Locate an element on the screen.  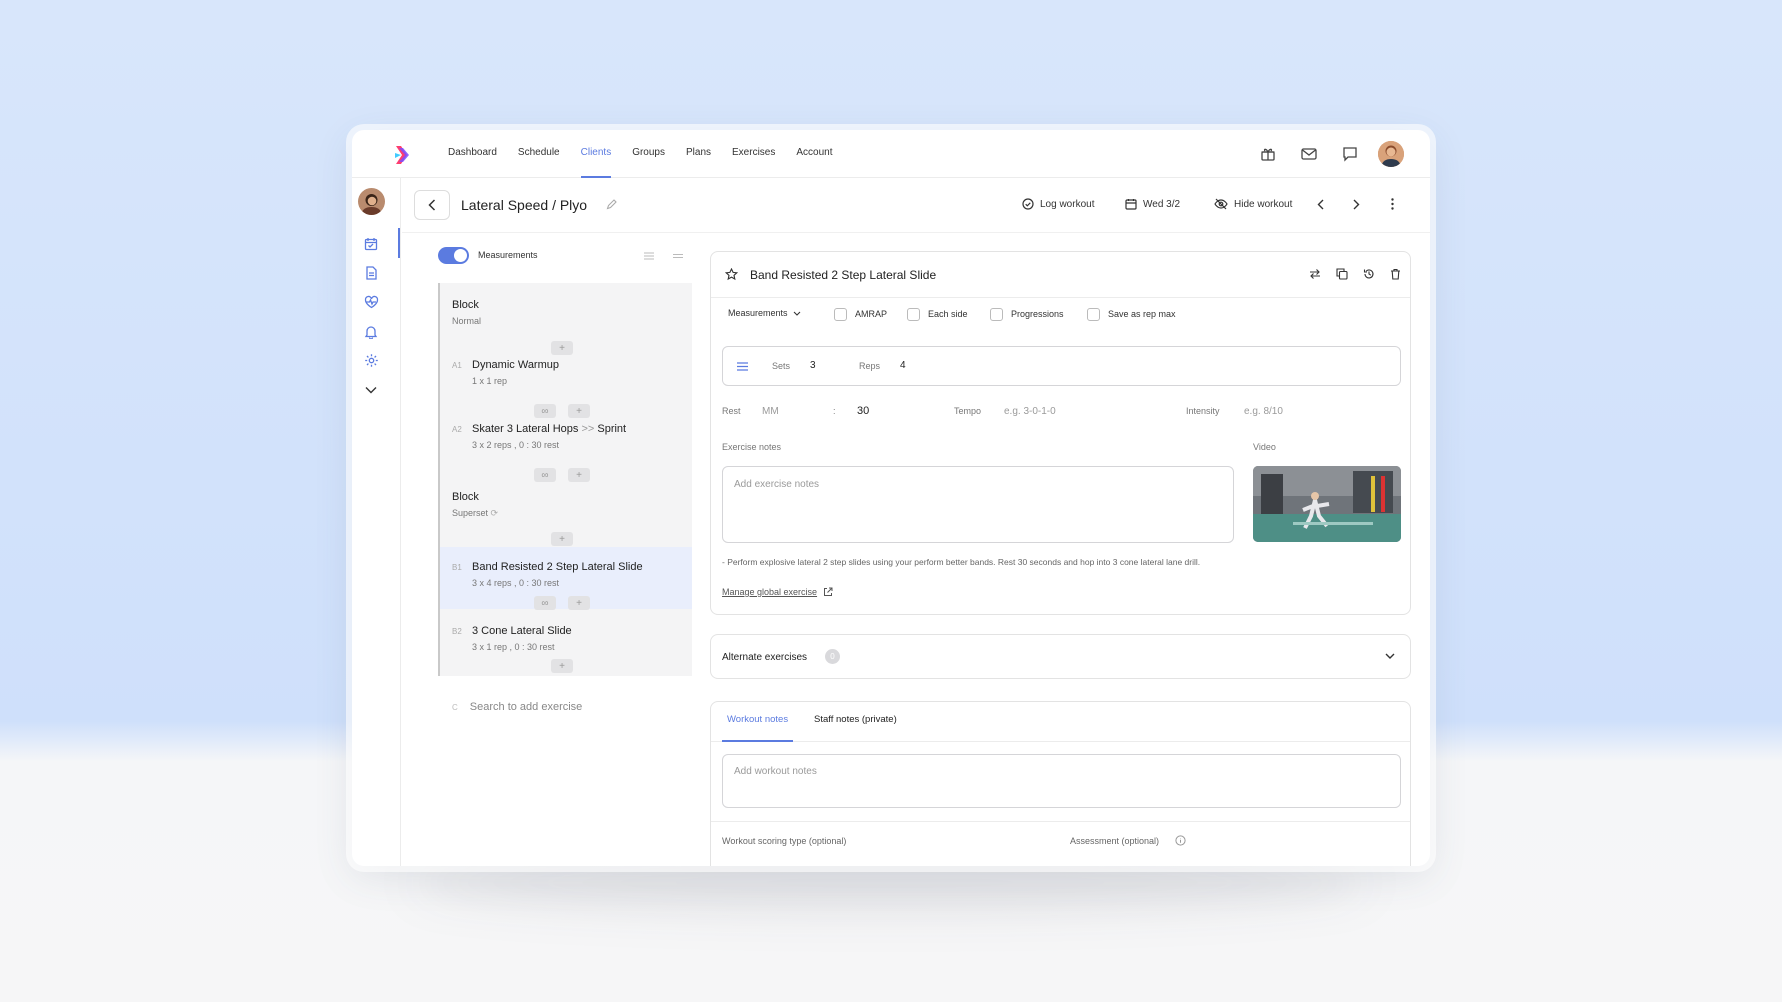
exercise-title-part: Skater 3 Lateral Hops is located at coordinates (525, 429).